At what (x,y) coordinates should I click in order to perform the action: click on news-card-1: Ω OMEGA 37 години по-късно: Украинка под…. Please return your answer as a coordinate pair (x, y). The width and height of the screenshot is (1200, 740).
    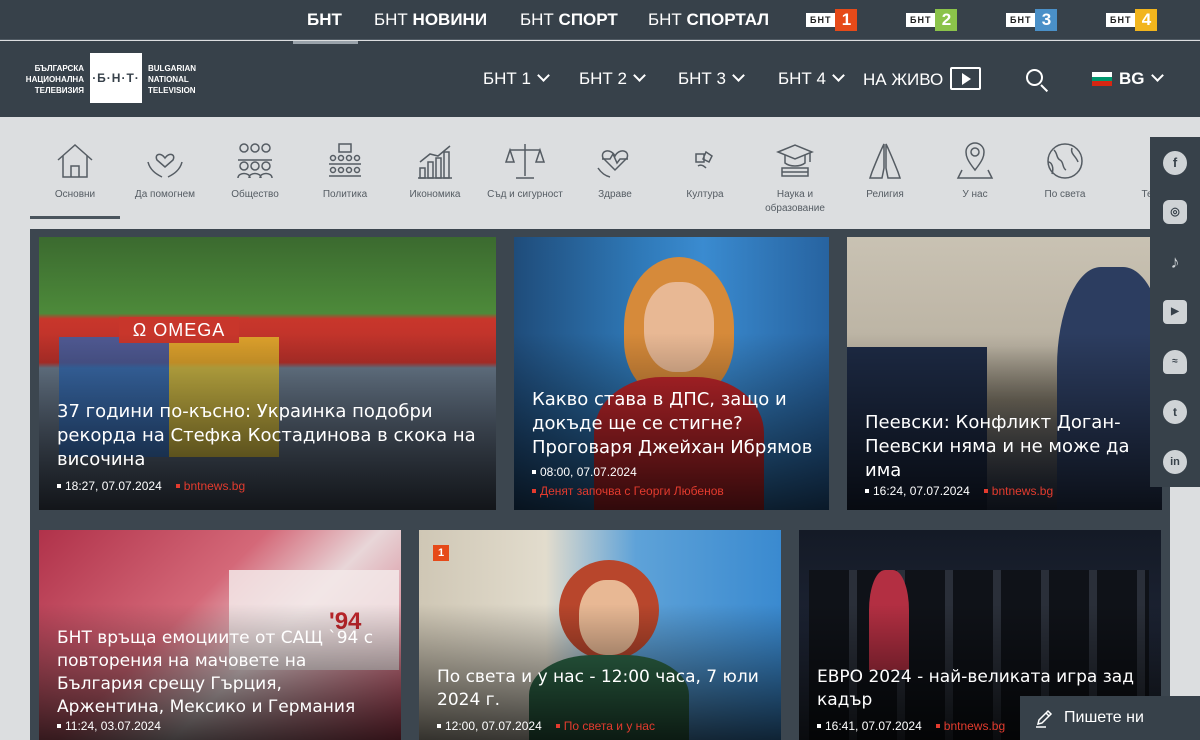
    Looking at the image, I should click on (267, 373).